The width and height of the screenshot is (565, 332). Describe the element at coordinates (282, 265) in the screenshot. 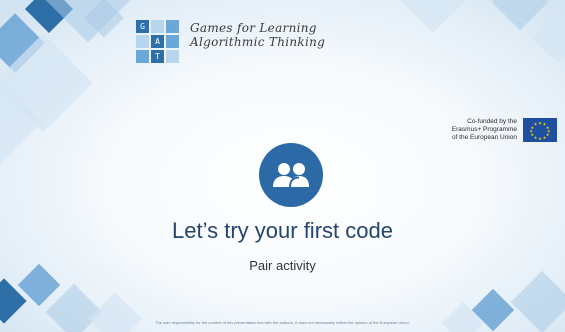

I see `slide-subtitle: Pair activity` at that location.